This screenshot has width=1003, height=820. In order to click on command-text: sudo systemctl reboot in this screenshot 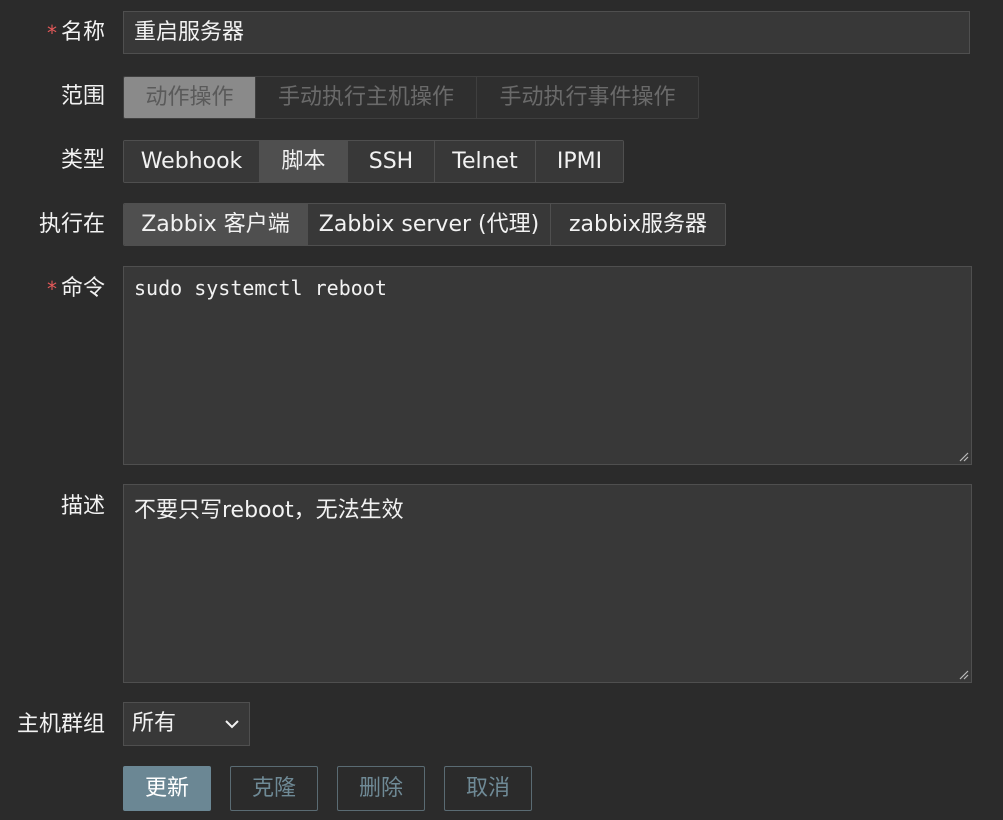, I will do `click(260, 288)`.